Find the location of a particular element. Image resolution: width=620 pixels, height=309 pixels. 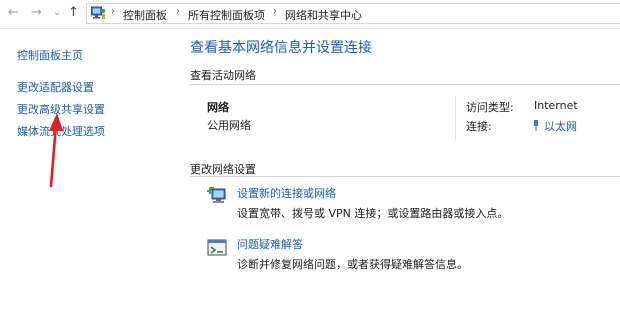

page-title: 查看基本网络信息并设置连接 is located at coordinates (281, 48).